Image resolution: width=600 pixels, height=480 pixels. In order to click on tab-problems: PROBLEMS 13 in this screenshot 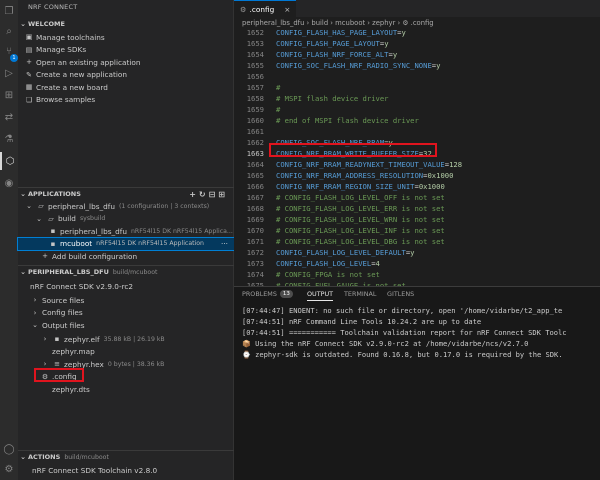, I will do `click(267, 294)`.